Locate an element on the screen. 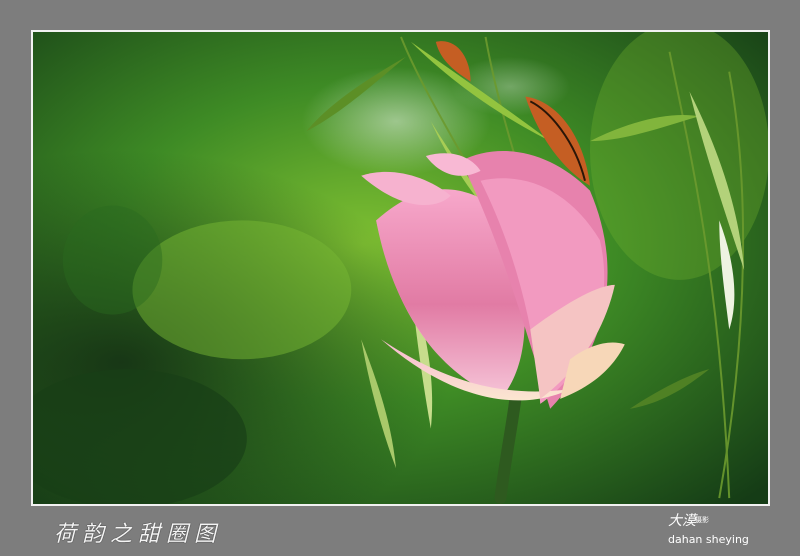  signature-tag: 摄影 is located at coordinates (702, 520).